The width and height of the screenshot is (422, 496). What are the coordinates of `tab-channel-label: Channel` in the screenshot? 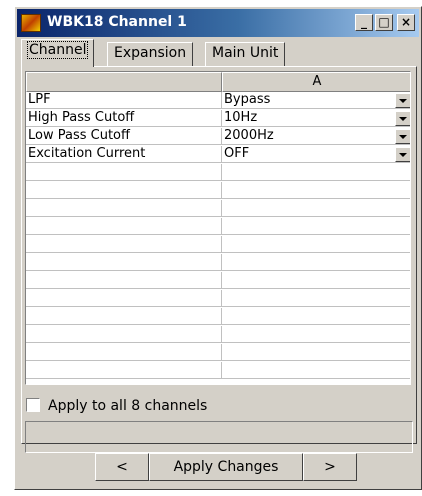 It's located at (57, 50).